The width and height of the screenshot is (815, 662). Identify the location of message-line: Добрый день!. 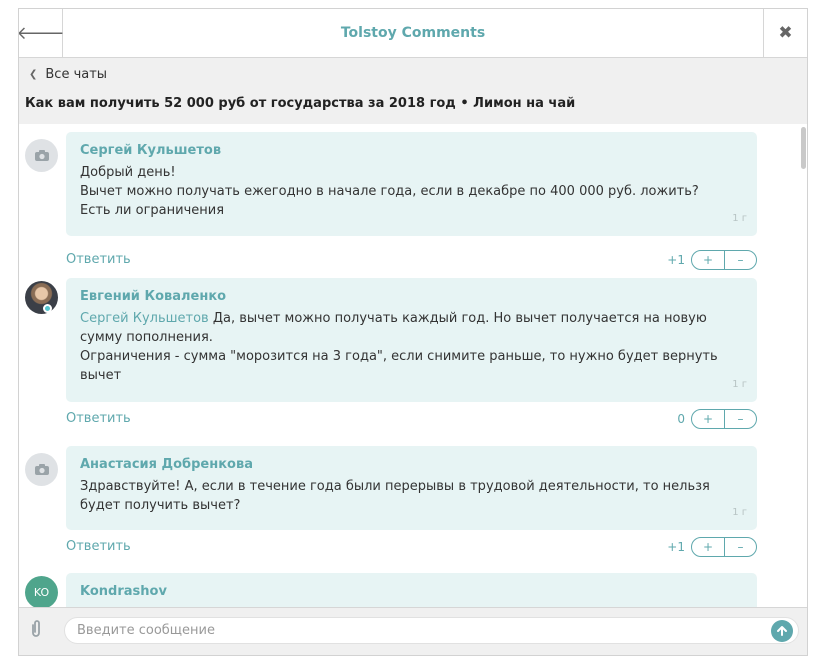
(128, 172).